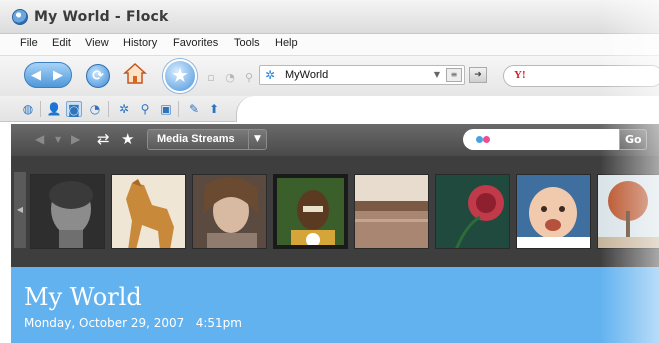  Describe the element at coordinates (247, 43) in the screenshot. I see `menu-tools: Tools` at that location.